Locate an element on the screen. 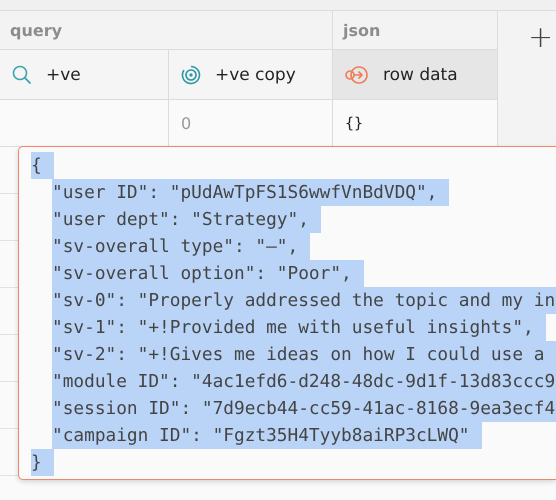 The image size is (556, 500). column-header: +ve is located at coordinates (84, 75).